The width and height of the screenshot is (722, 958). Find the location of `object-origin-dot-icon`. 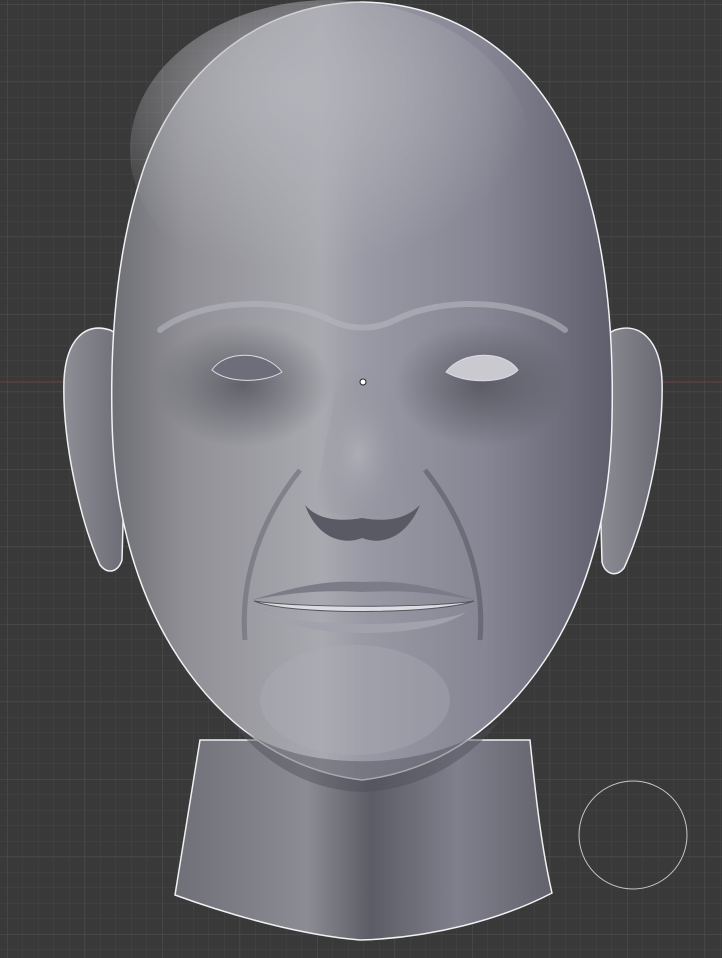

object-origin-dot-icon is located at coordinates (363, 382).